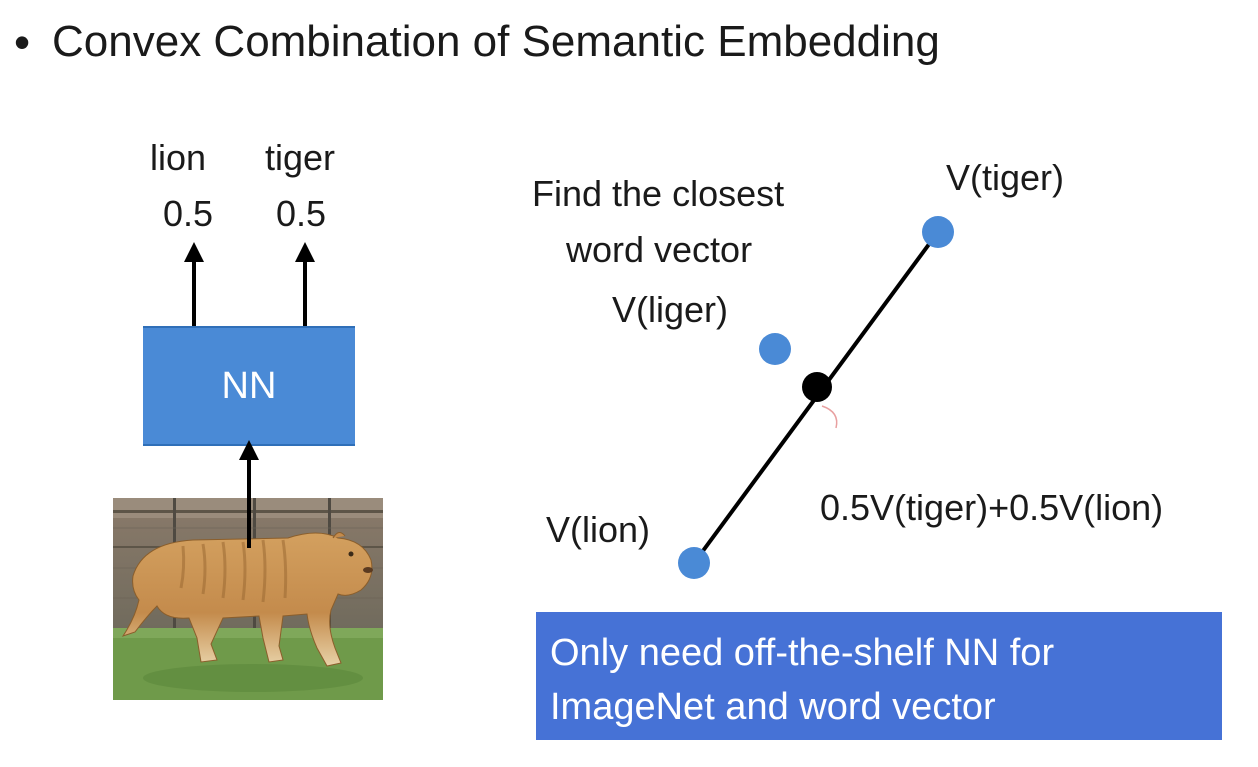 Image resolution: width=1258 pixels, height=767 pixels. Describe the element at coordinates (817, 387) in the screenshot. I see `point-midpoint` at that location.